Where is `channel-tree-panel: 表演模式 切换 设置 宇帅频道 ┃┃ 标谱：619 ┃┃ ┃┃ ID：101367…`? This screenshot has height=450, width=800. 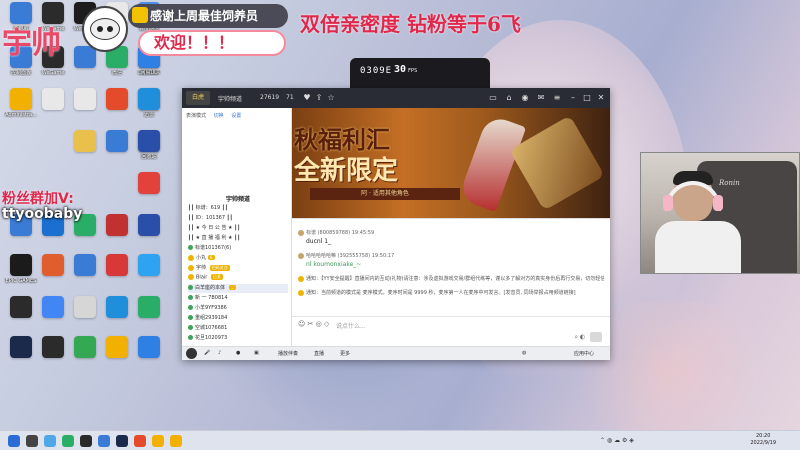
channel-tree-panel: 表演模式 切换 设置 宇帅频道 ┃┃ 标谱：619 ┃┃ ┃┃ ID：101367… is located at coordinates (237, 227).